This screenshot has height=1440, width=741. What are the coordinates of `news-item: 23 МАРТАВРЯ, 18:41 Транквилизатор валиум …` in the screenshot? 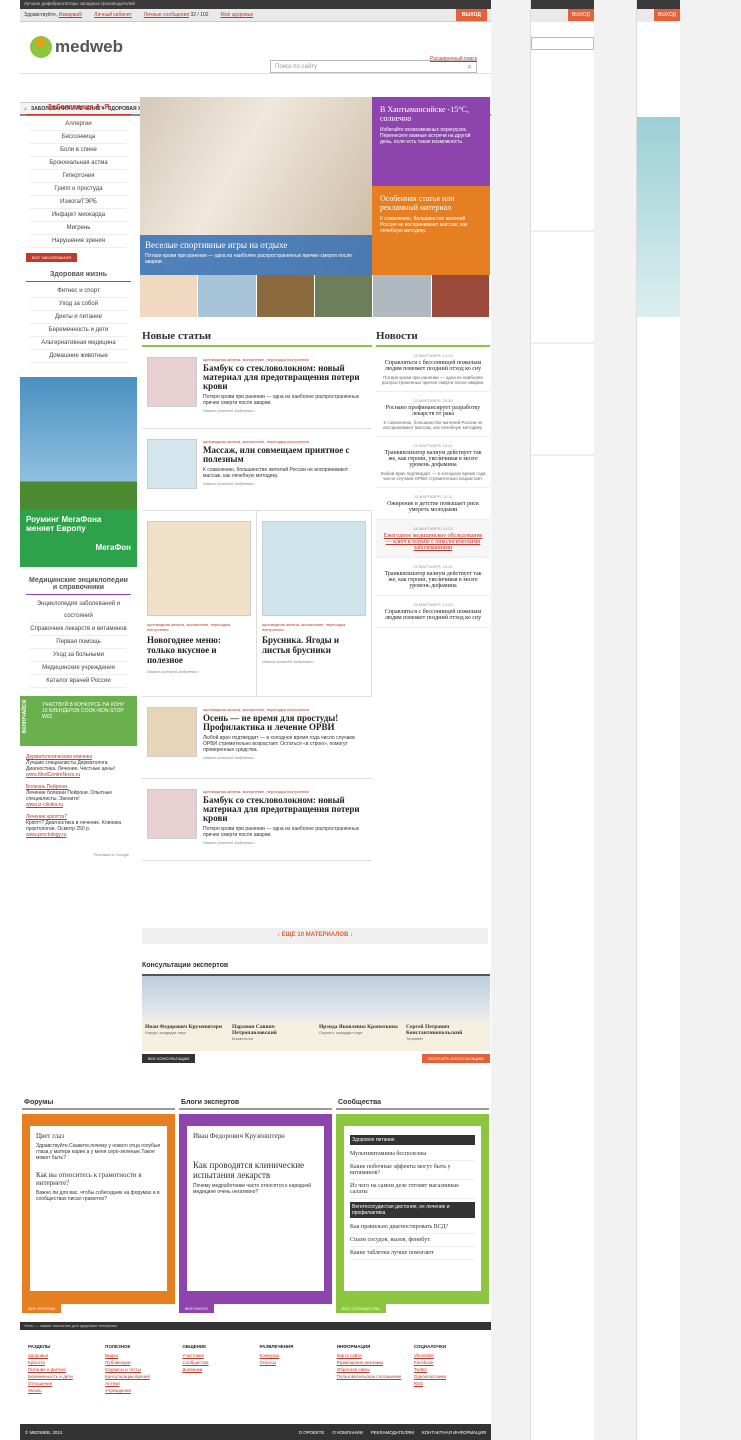 It's located at (433, 577).